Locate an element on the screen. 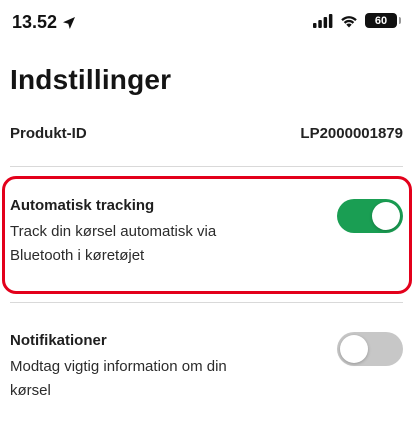 This screenshot has width=415, height=427. battery-level: 60 is located at coordinates (381, 20).